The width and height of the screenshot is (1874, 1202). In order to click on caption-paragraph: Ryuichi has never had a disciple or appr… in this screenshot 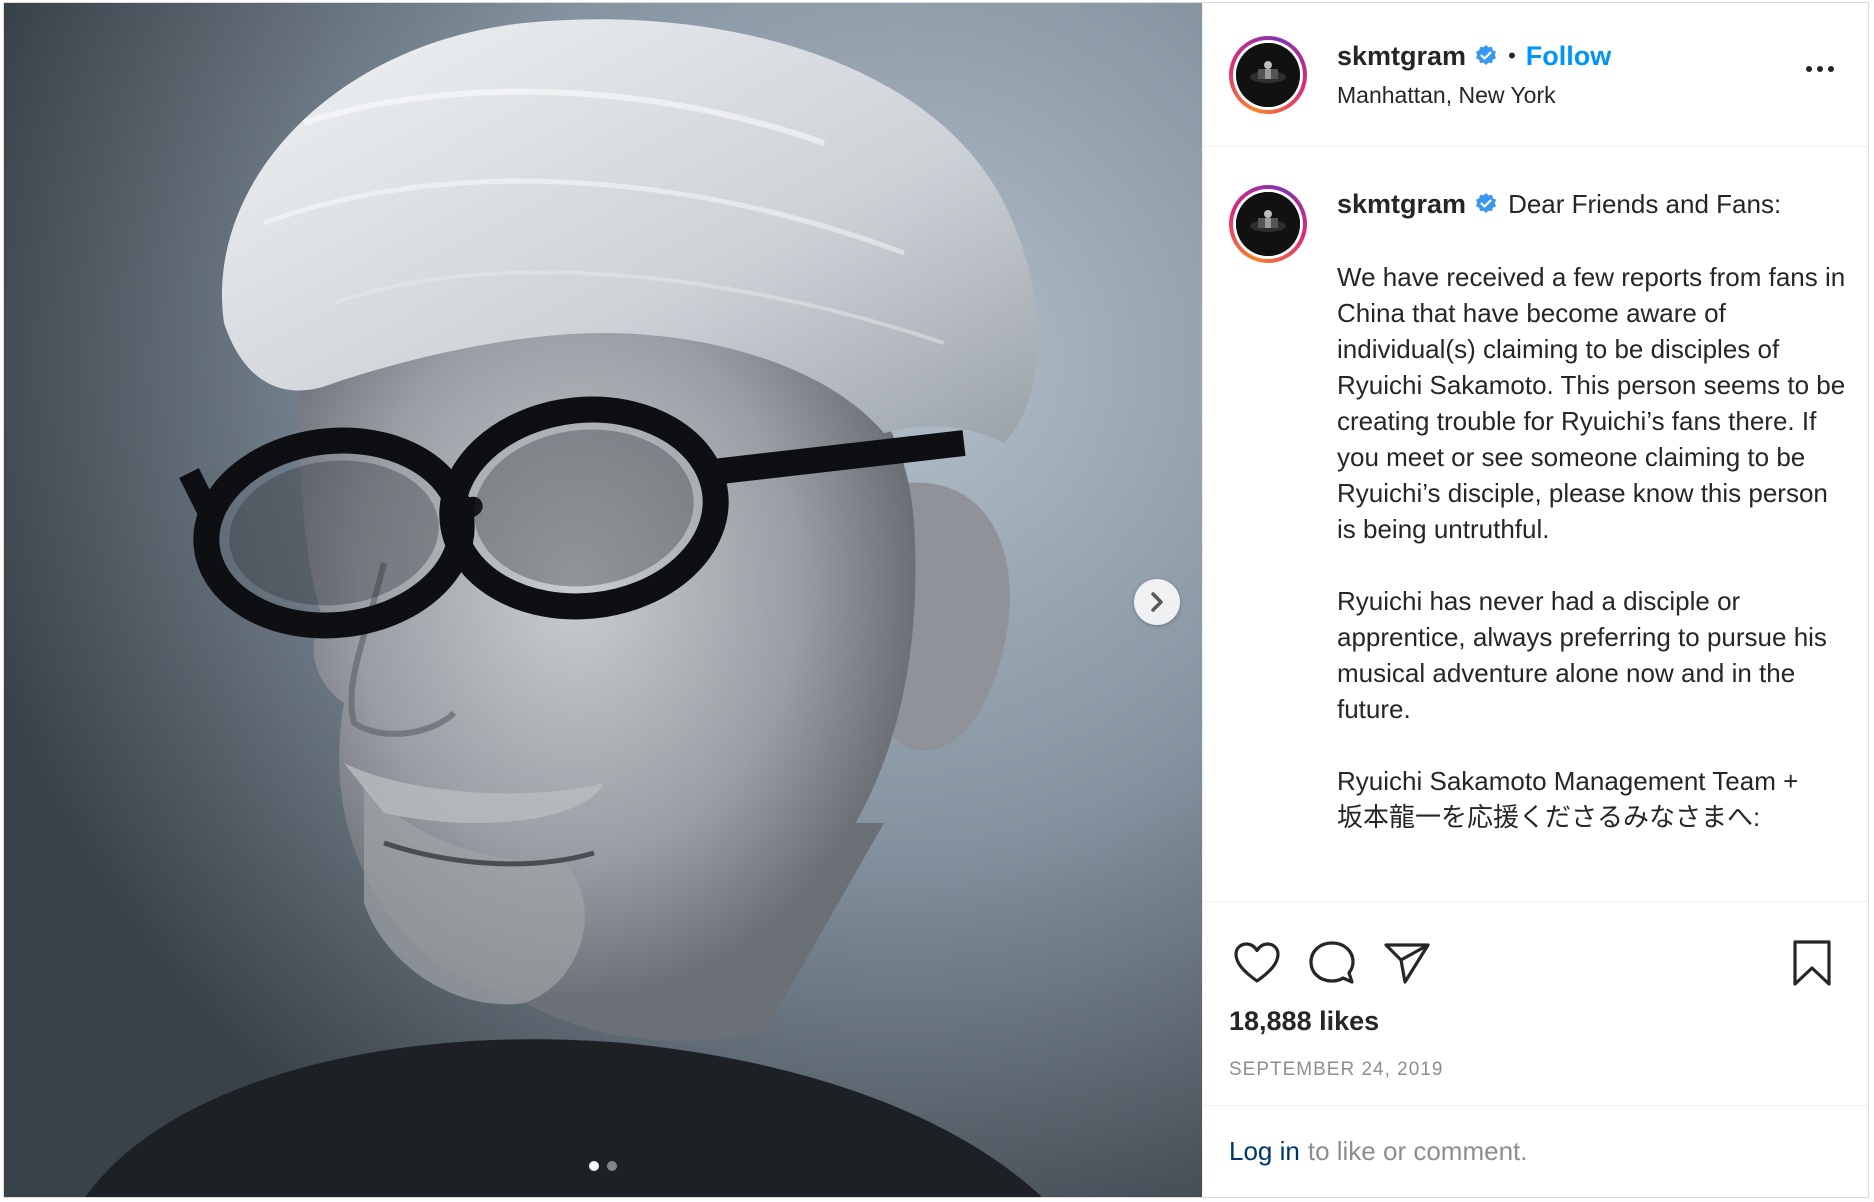, I will do `click(1582, 655)`.